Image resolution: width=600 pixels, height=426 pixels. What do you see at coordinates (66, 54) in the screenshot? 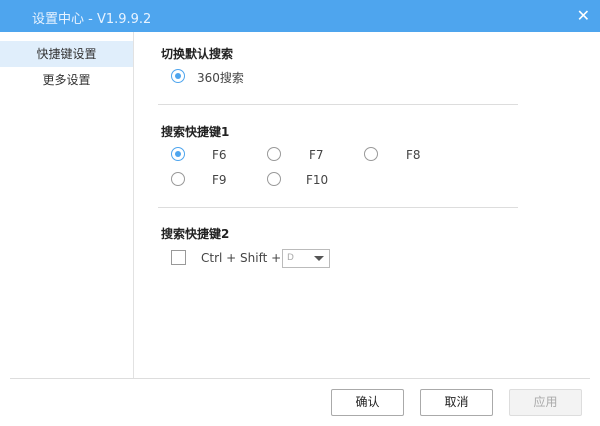
I see `sidebar-item-hotkeys: 快捷键设置` at bounding box center [66, 54].